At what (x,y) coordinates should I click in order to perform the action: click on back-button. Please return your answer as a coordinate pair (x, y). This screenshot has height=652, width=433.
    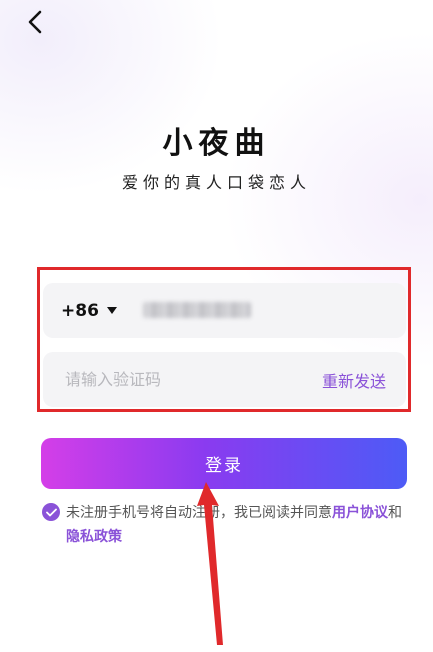
    Looking at the image, I should click on (35, 22).